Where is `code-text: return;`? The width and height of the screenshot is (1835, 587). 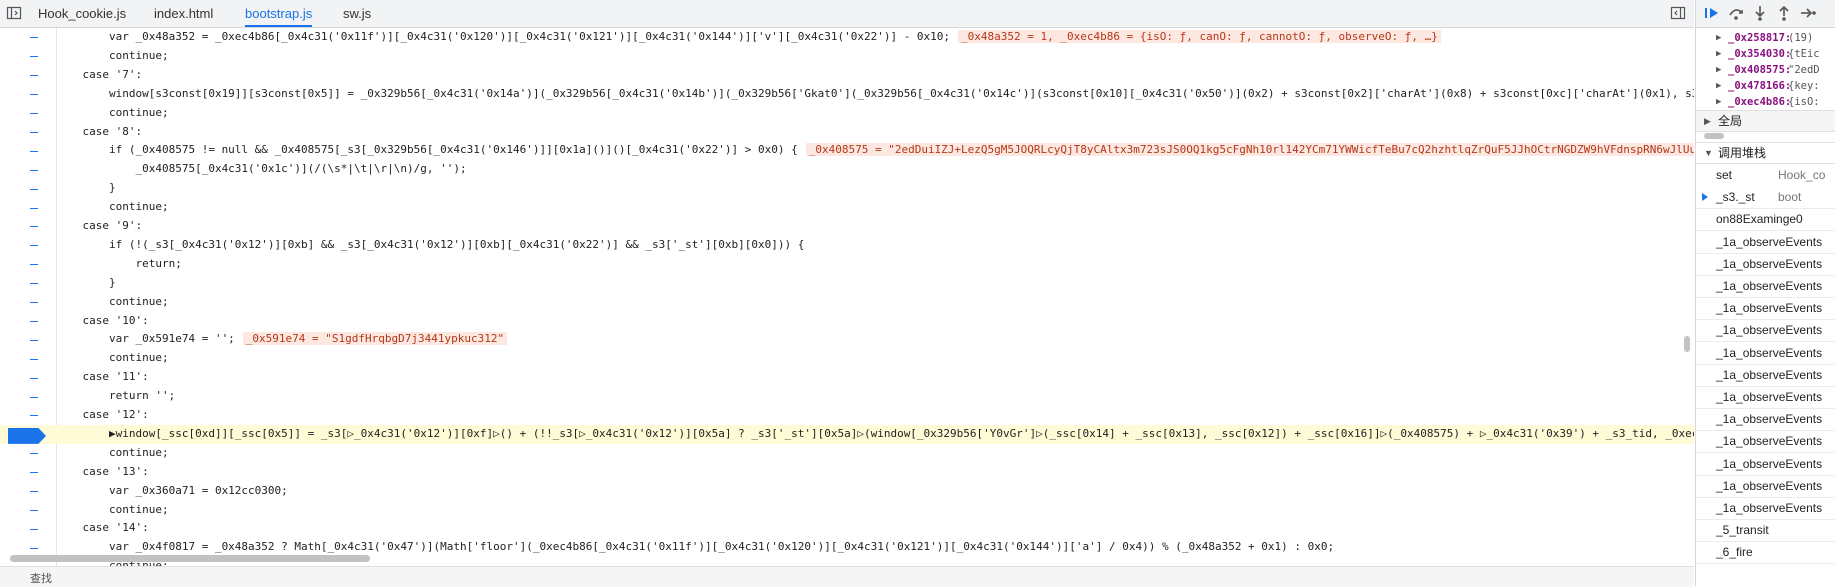 code-text: return; is located at coordinates (119, 263).